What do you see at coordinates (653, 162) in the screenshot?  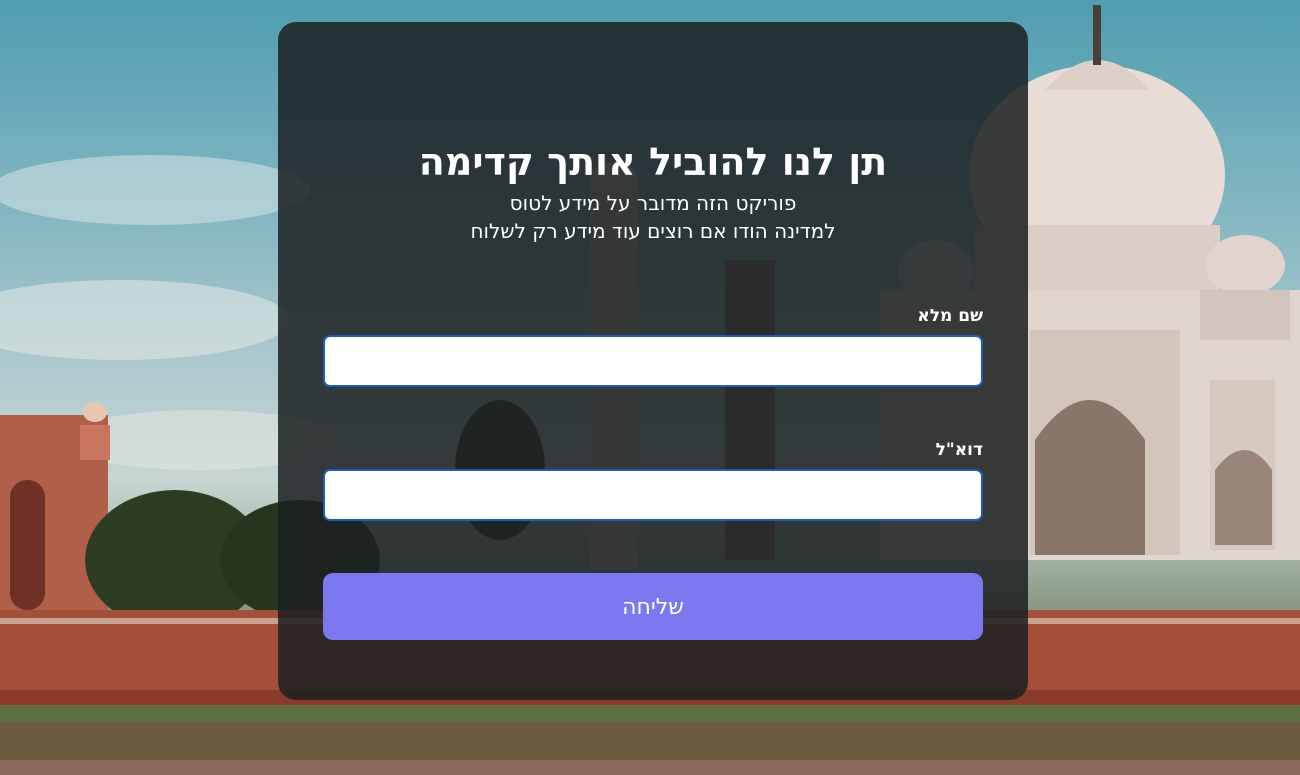 I see `form-title: תן לנו להוביל אותך קדימה` at bounding box center [653, 162].